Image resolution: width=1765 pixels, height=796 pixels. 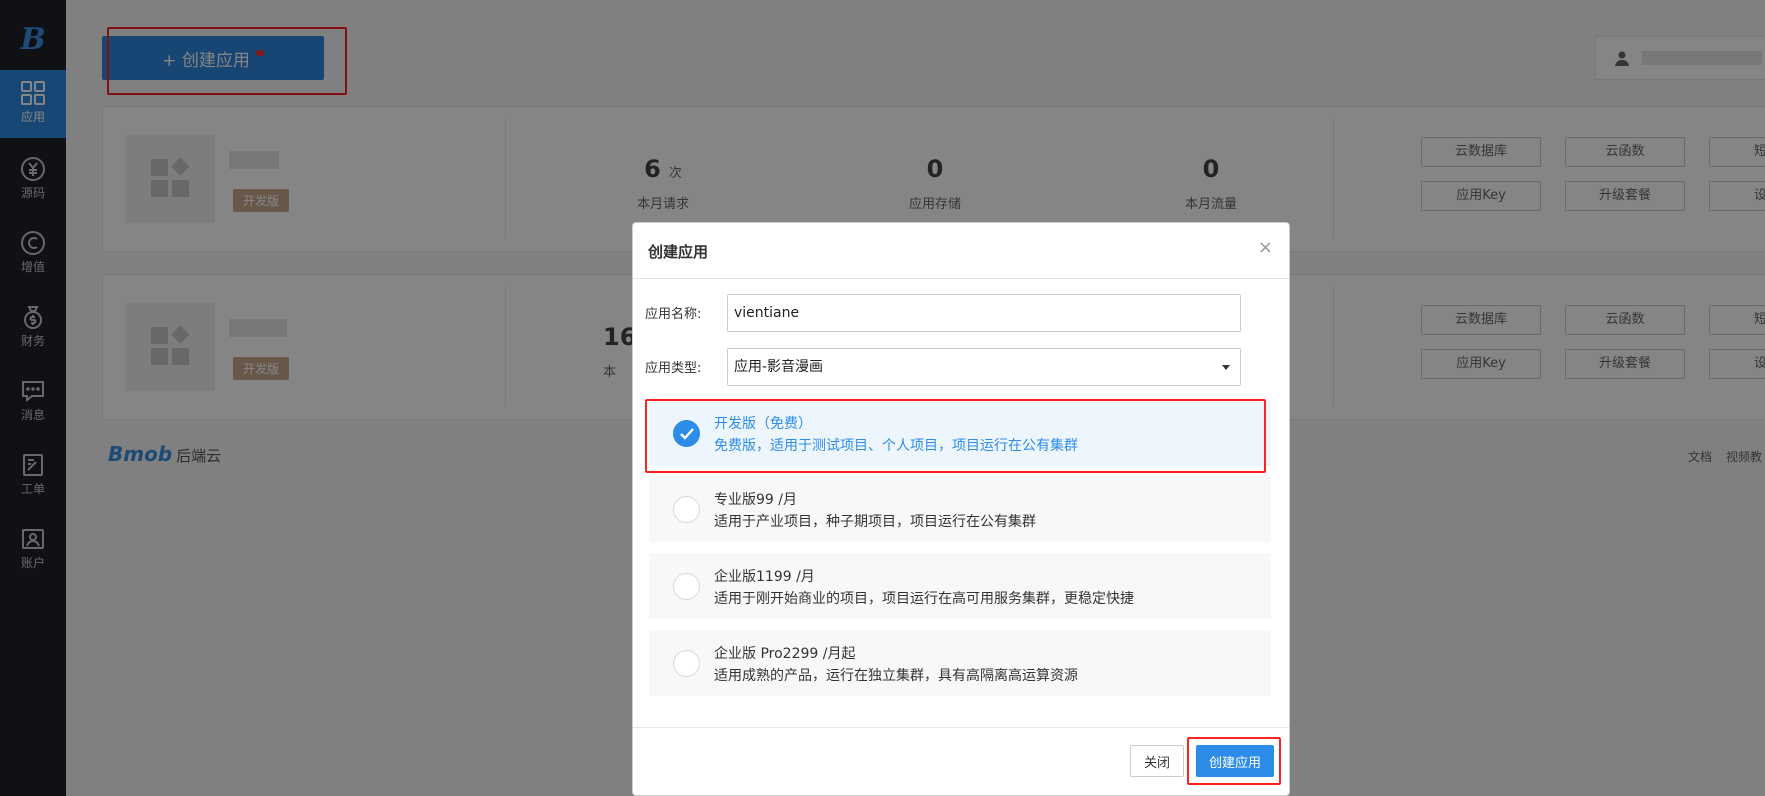 What do you see at coordinates (1157, 761) in the screenshot?
I see `close-button: 关闭` at bounding box center [1157, 761].